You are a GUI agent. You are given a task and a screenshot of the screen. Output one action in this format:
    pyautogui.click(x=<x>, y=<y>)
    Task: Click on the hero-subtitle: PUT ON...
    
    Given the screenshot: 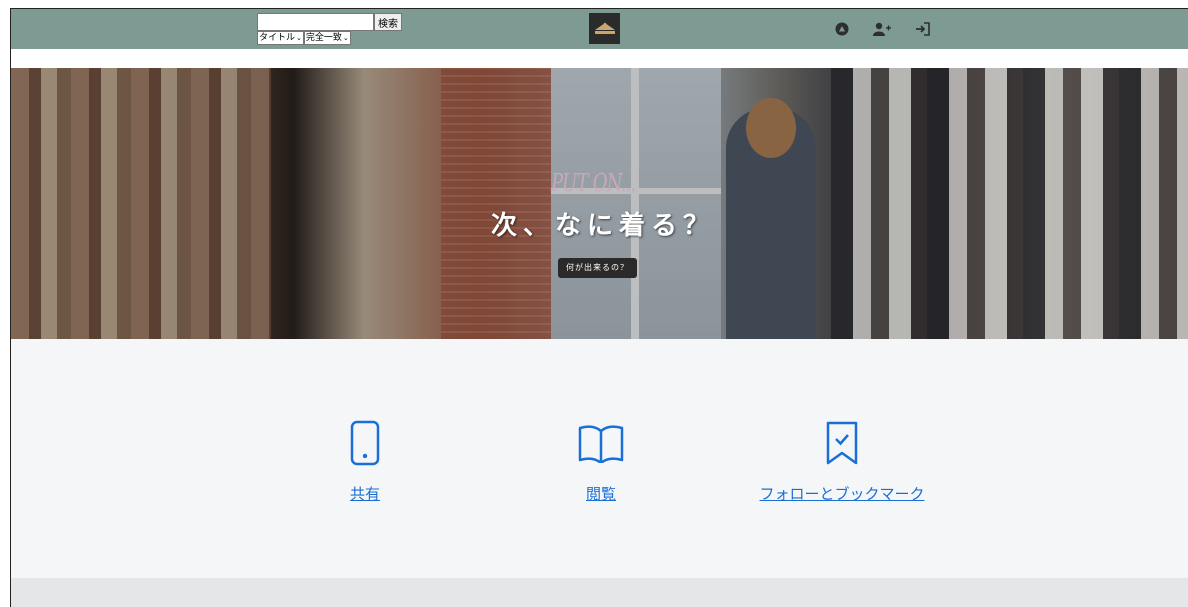 What is the action you would take?
    pyautogui.click(x=593, y=183)
    